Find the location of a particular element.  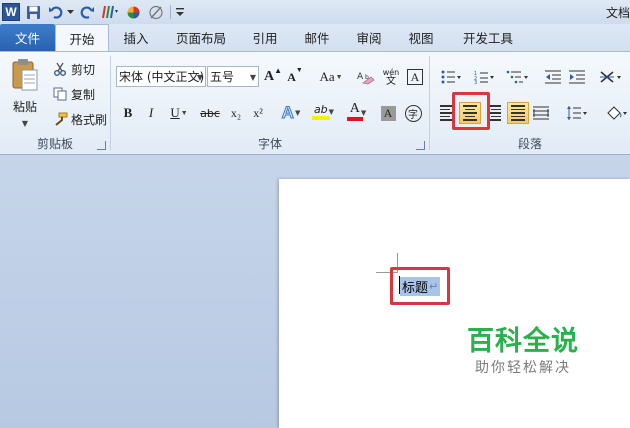

paragraph-group-label: 段落 is located at coordinates (529, 144).